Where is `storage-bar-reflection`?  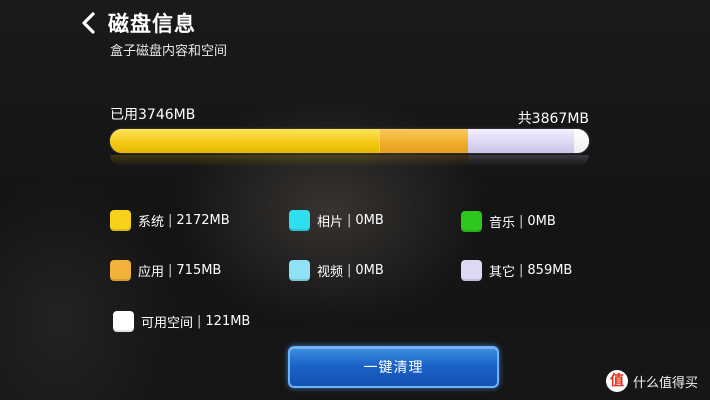 storage-bar-reflection is located at coordinates (349, 161).